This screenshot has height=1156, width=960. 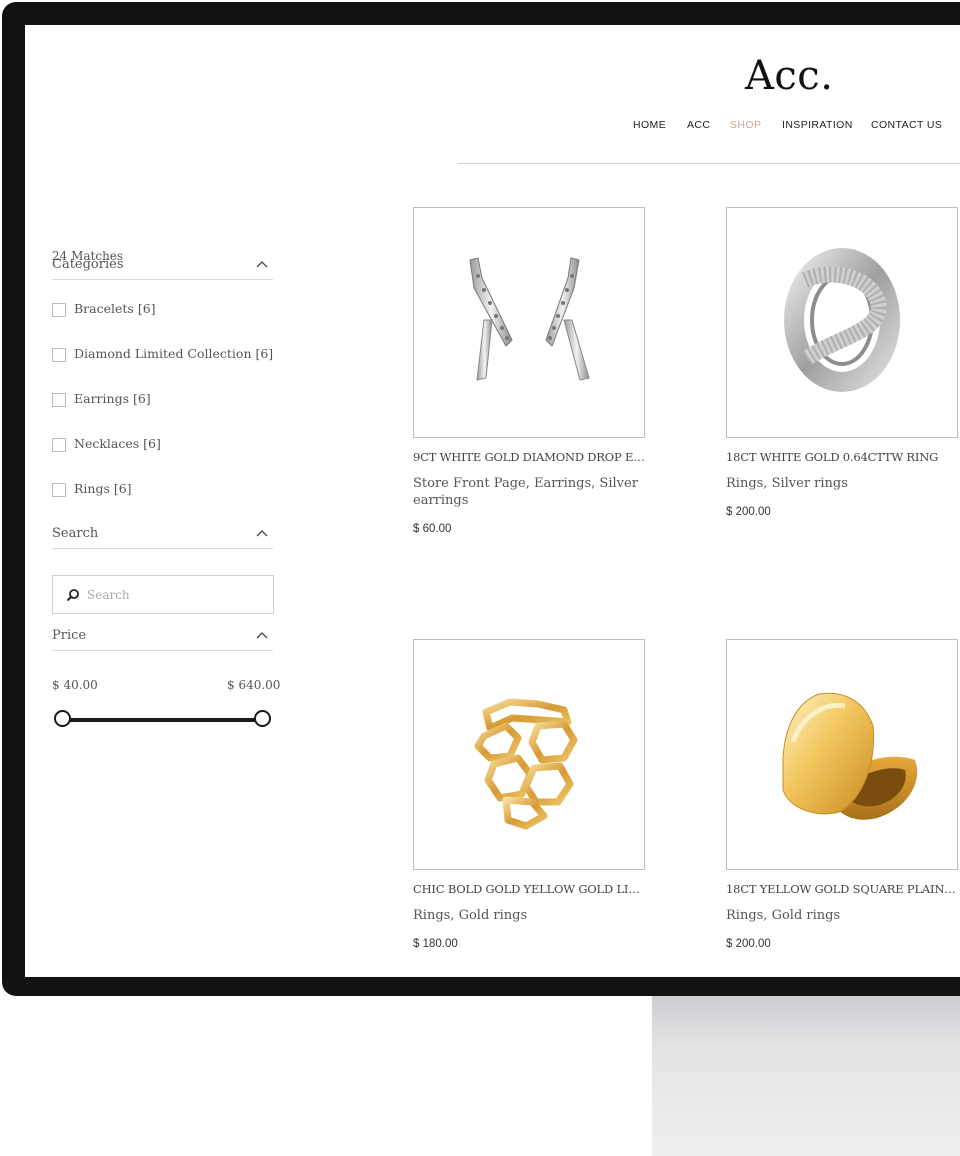 I want to click on category-option-earrings: Earrings [6], so click(x=162, y=400).